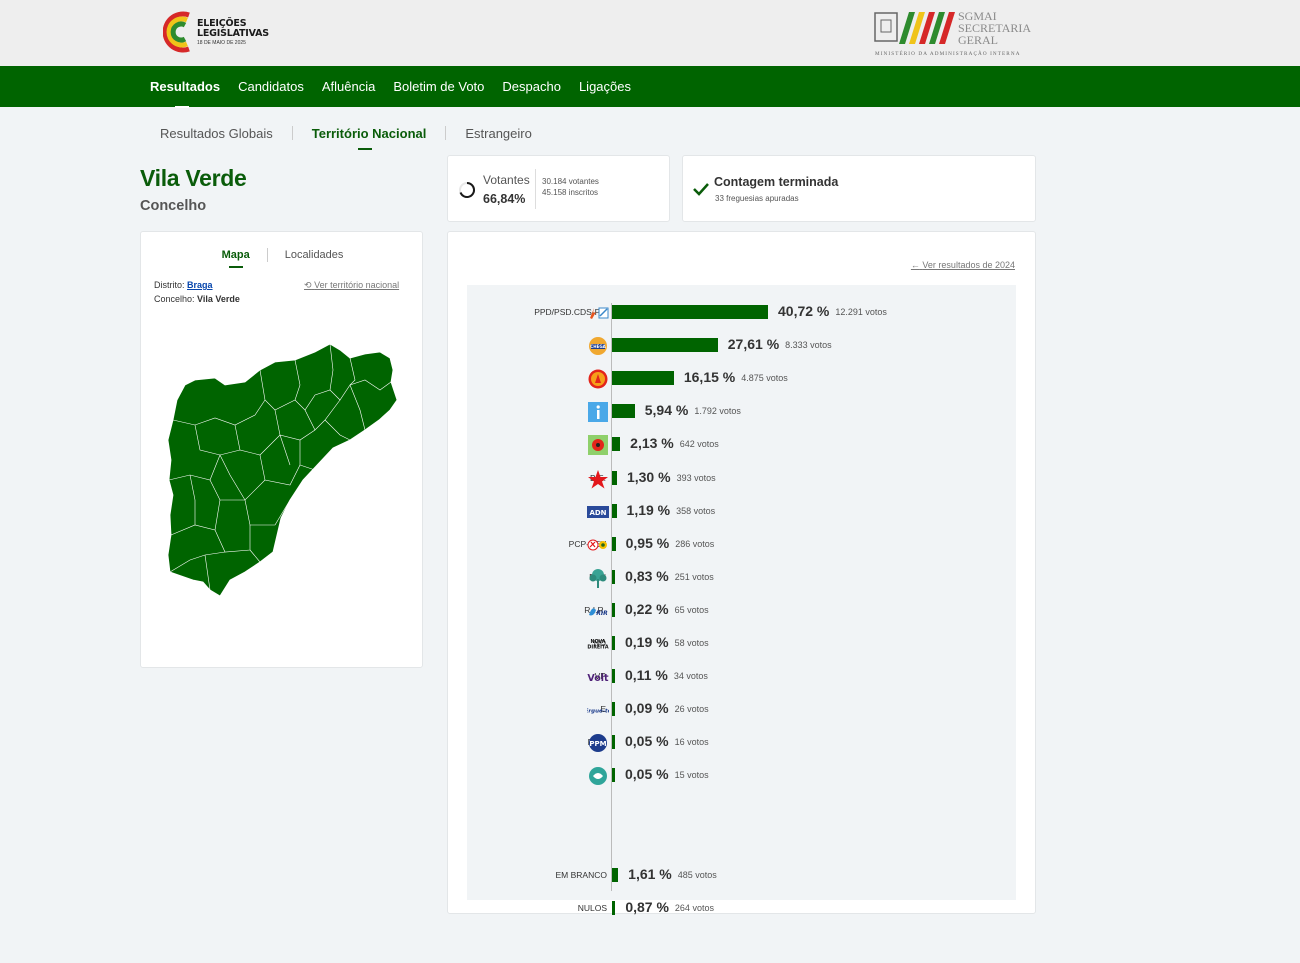 The image size is (1300, 963). What do you see at coordinates (506, 180) in the screenshot?
I see `votantes-label: Votantes` at bounding box center [506, 180].